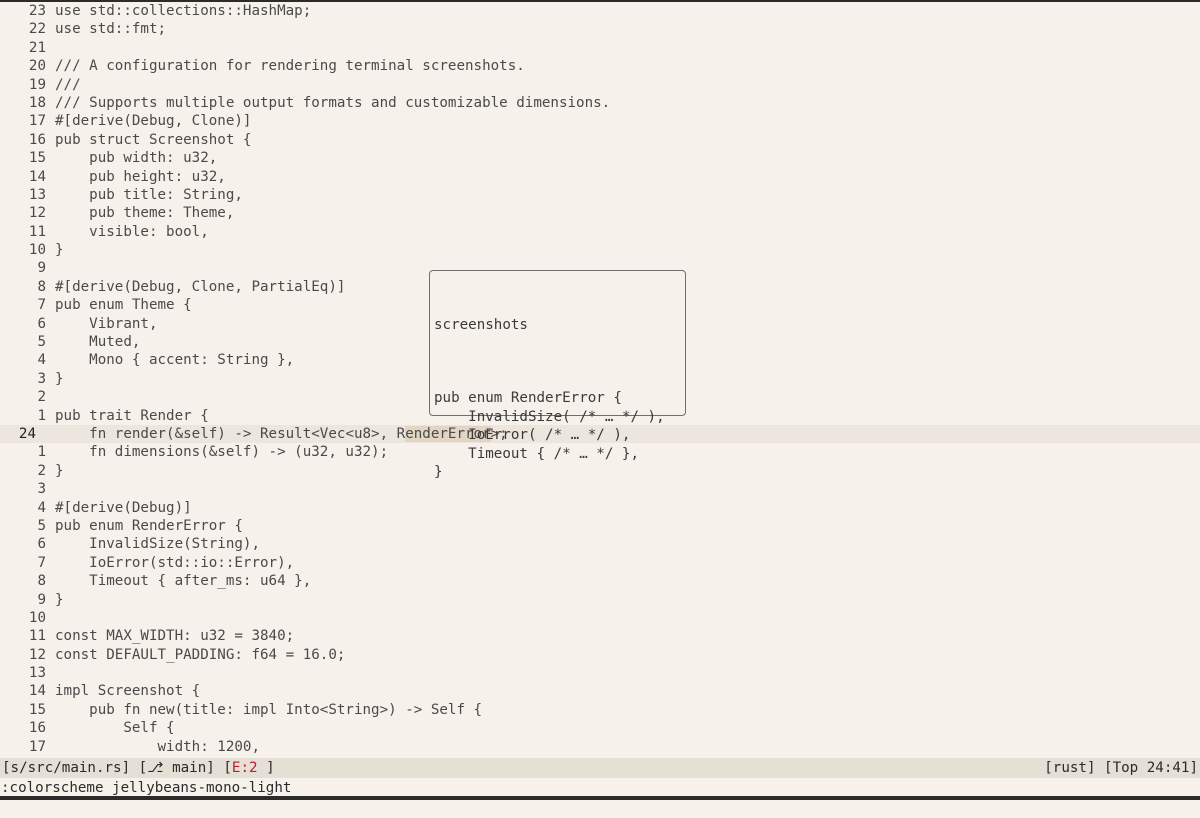 The image size is (1200, 818). What do you see at coordinates (600, 728) in the screenshot?
I see `code-line: 16 Self {` at bounding box center [600, 728].